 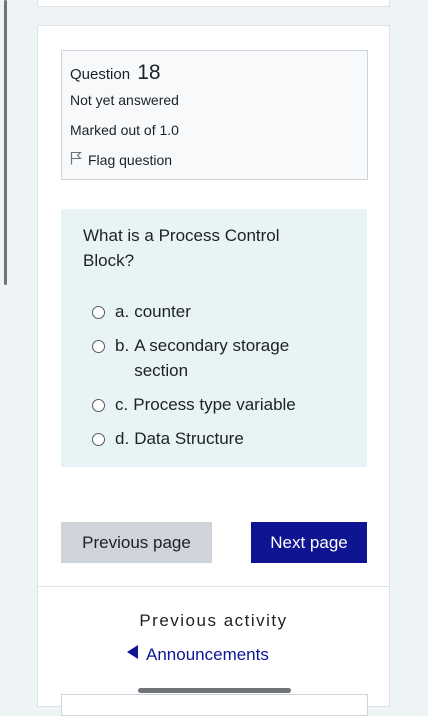 I want to click on radio-c, so click(x=98, y=405).